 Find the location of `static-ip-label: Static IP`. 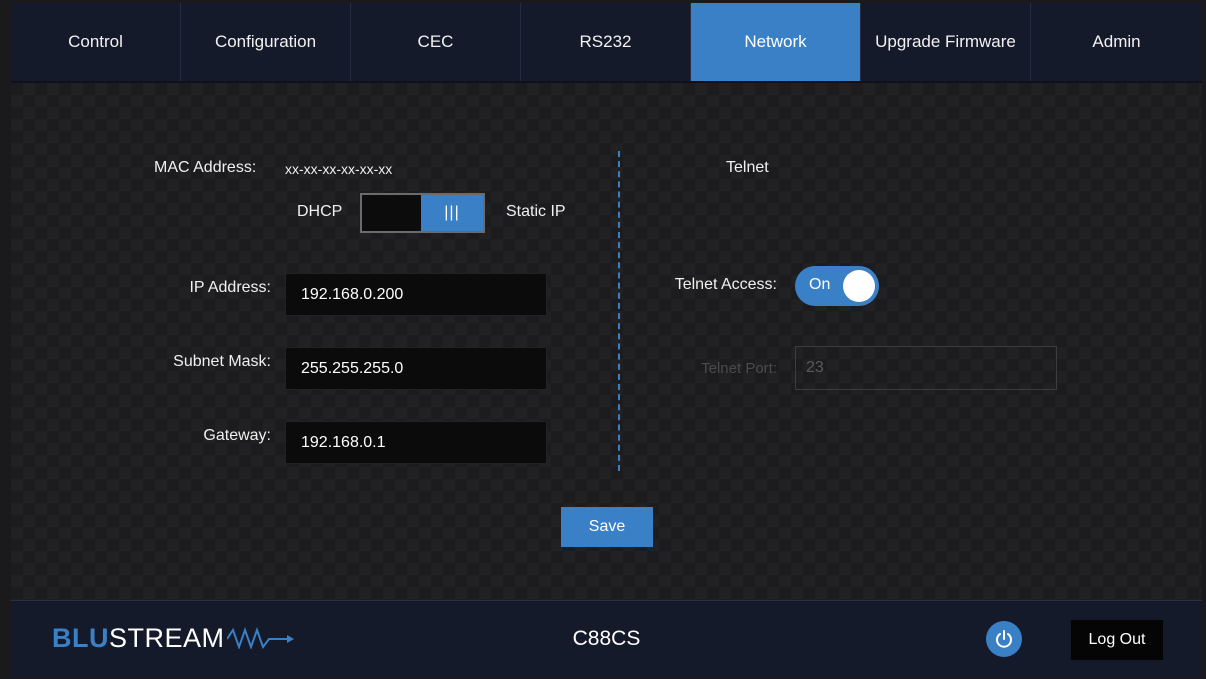

static-ip-label: Static IP is located at coordinates (536, 211).